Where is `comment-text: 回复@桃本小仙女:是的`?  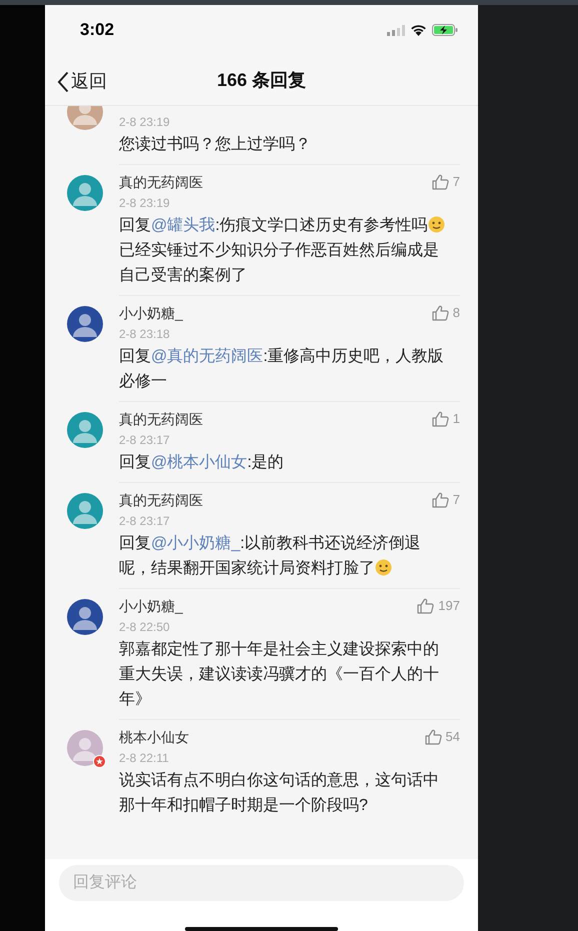 comment-text: 回复@桃本小仙女:是的 is located at coordinates (202, 462).